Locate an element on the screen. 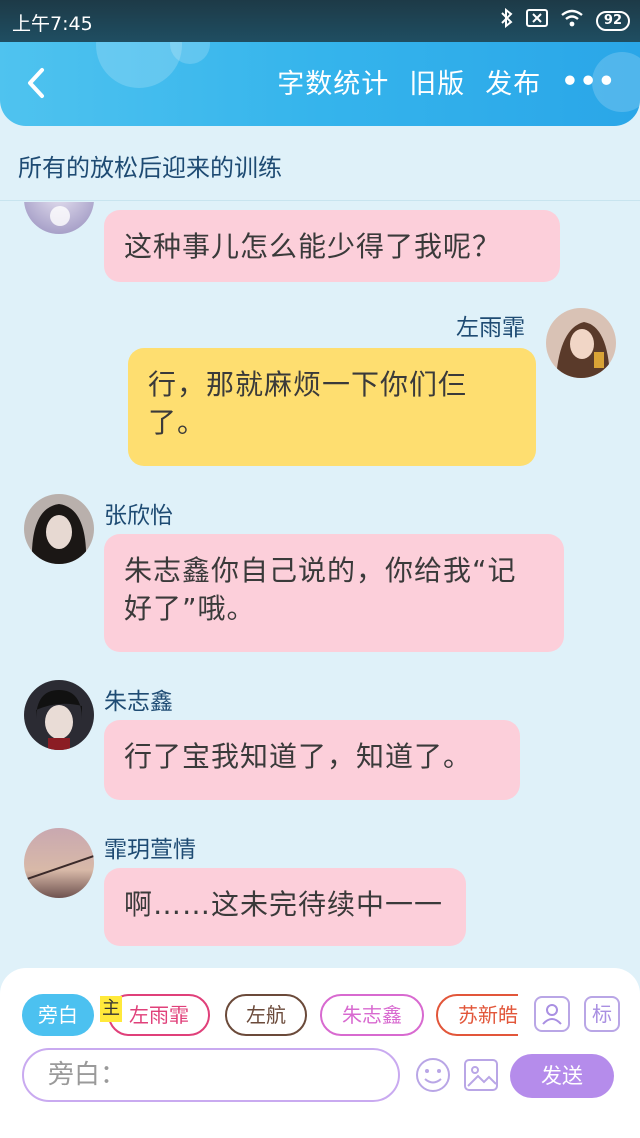 The width and height of the screenshot is (640, 1138). message-bubble: 啊……这未完待续中一一 is located at coordinates (285, 907).